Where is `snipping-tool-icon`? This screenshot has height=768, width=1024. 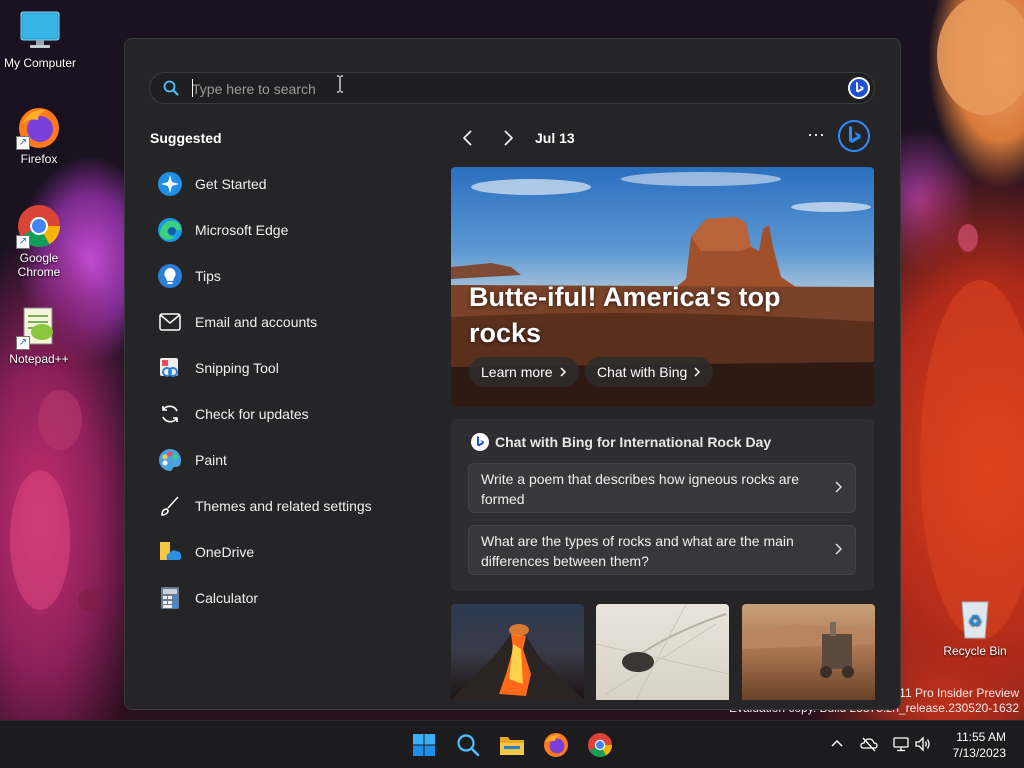 snipping-tool-icon is located at coordinates (170, 368).